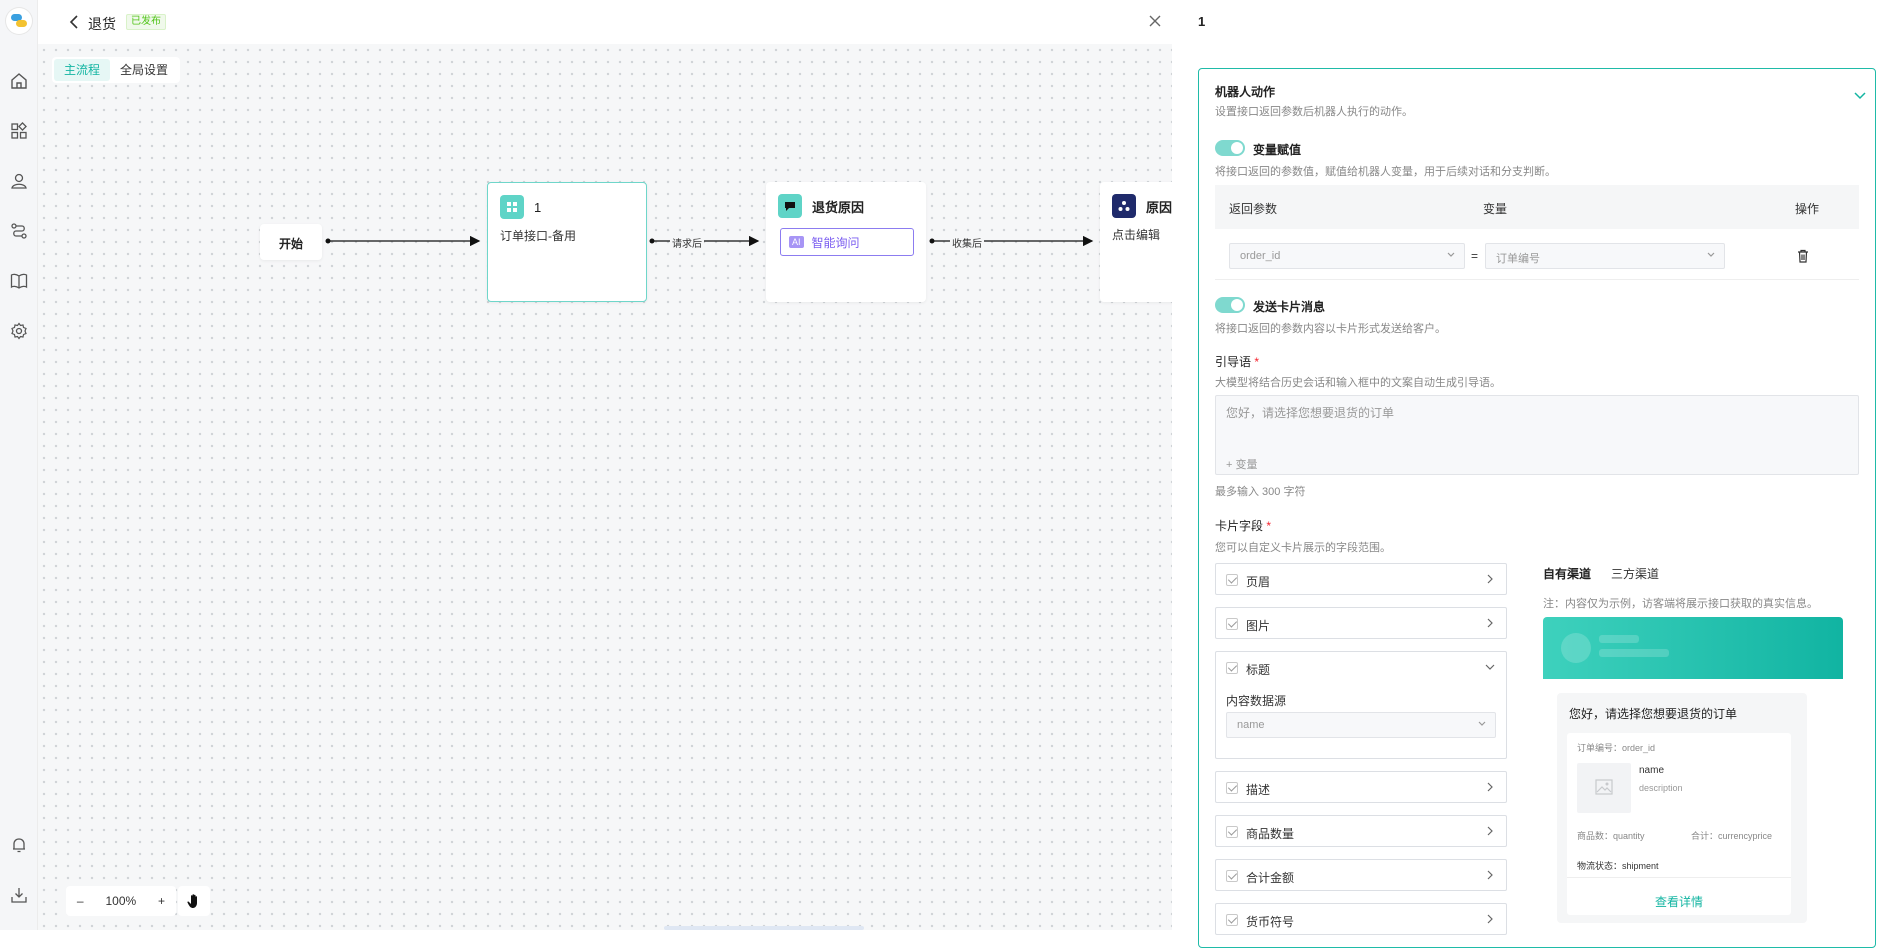 Image resolution: width=1892 pixels, height=948 pixels. Describe the element at coordinates (1361, 831) in the screenshot. I see `field-item-quantity: 商品数量` at that location.